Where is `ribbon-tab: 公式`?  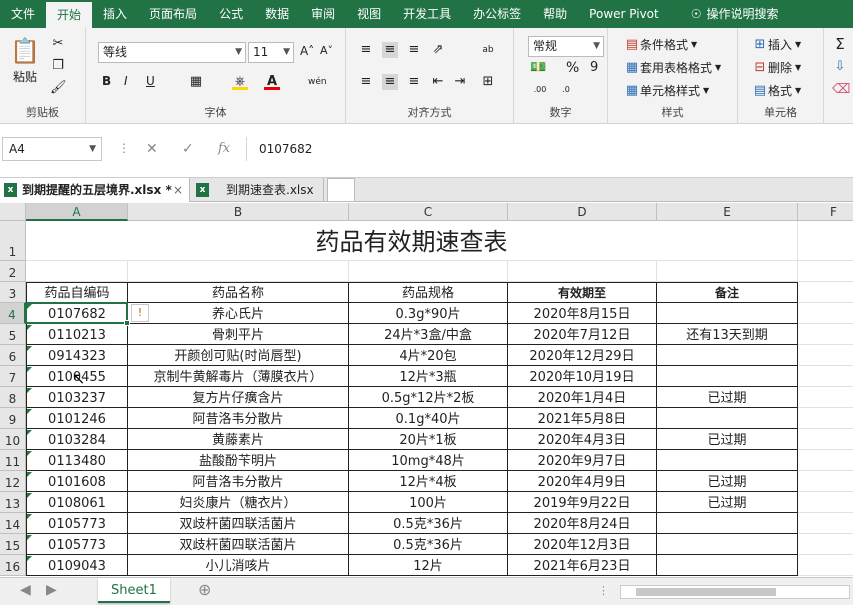 ribbon-tab: 公式 is located at coordinates (231, 14).